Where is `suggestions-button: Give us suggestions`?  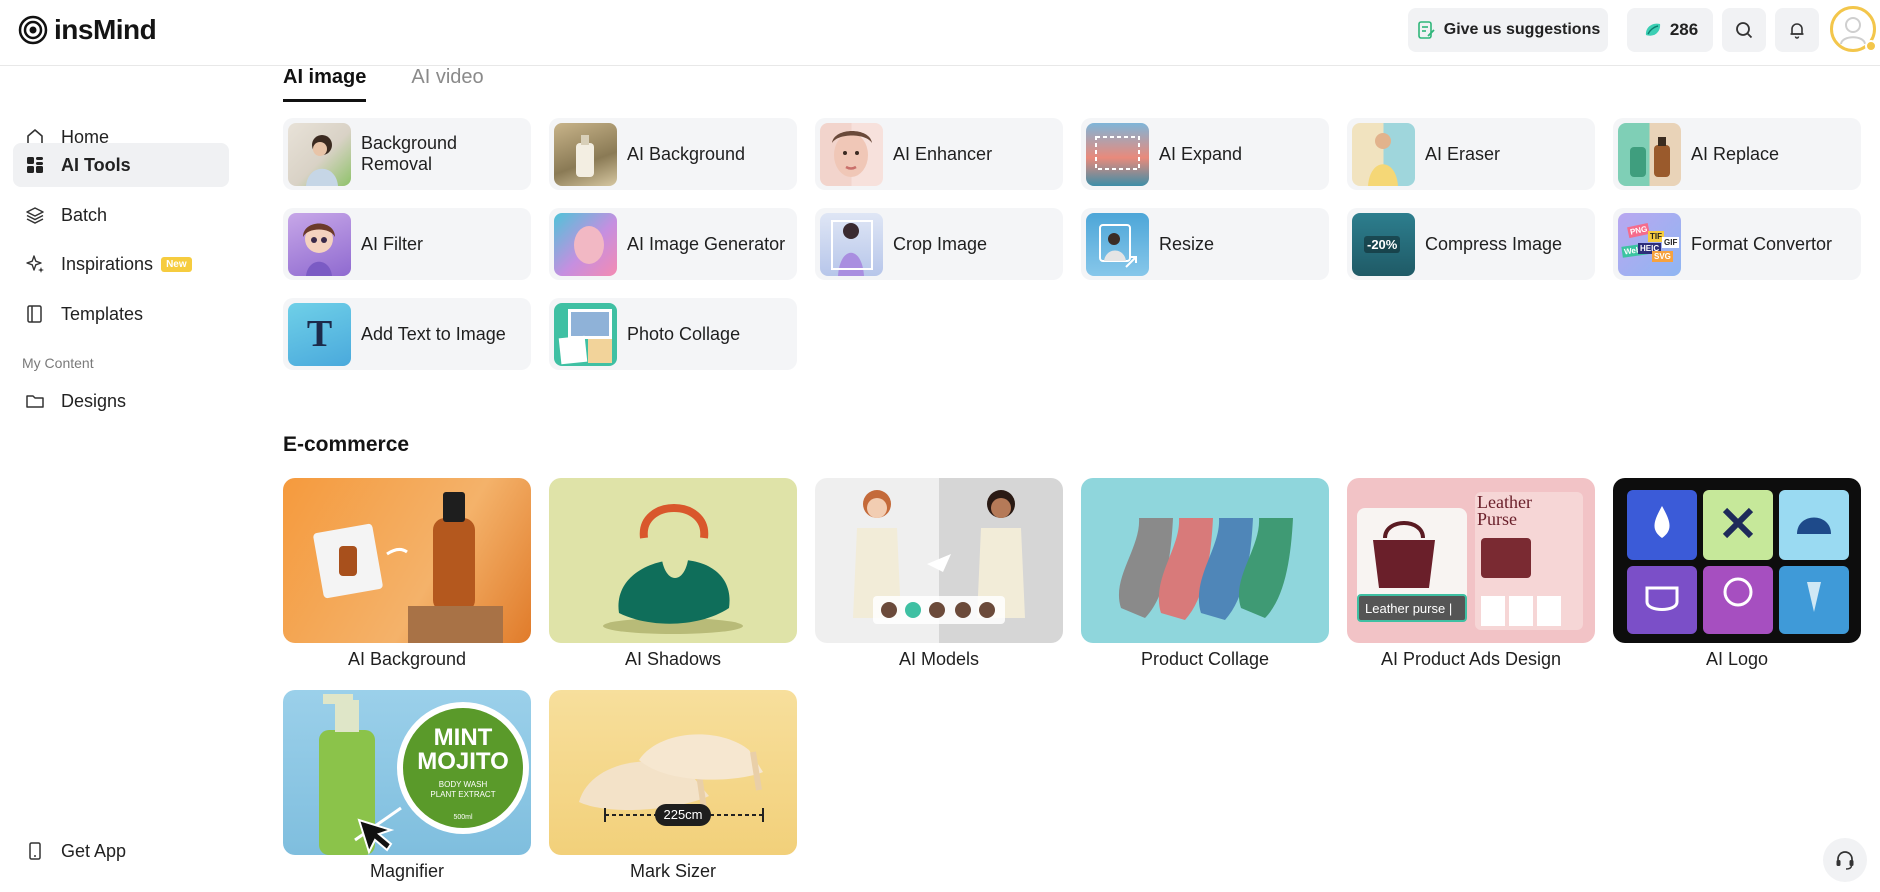 suggestions-button: Give us suggestions is located at coordinates (1508, 30).